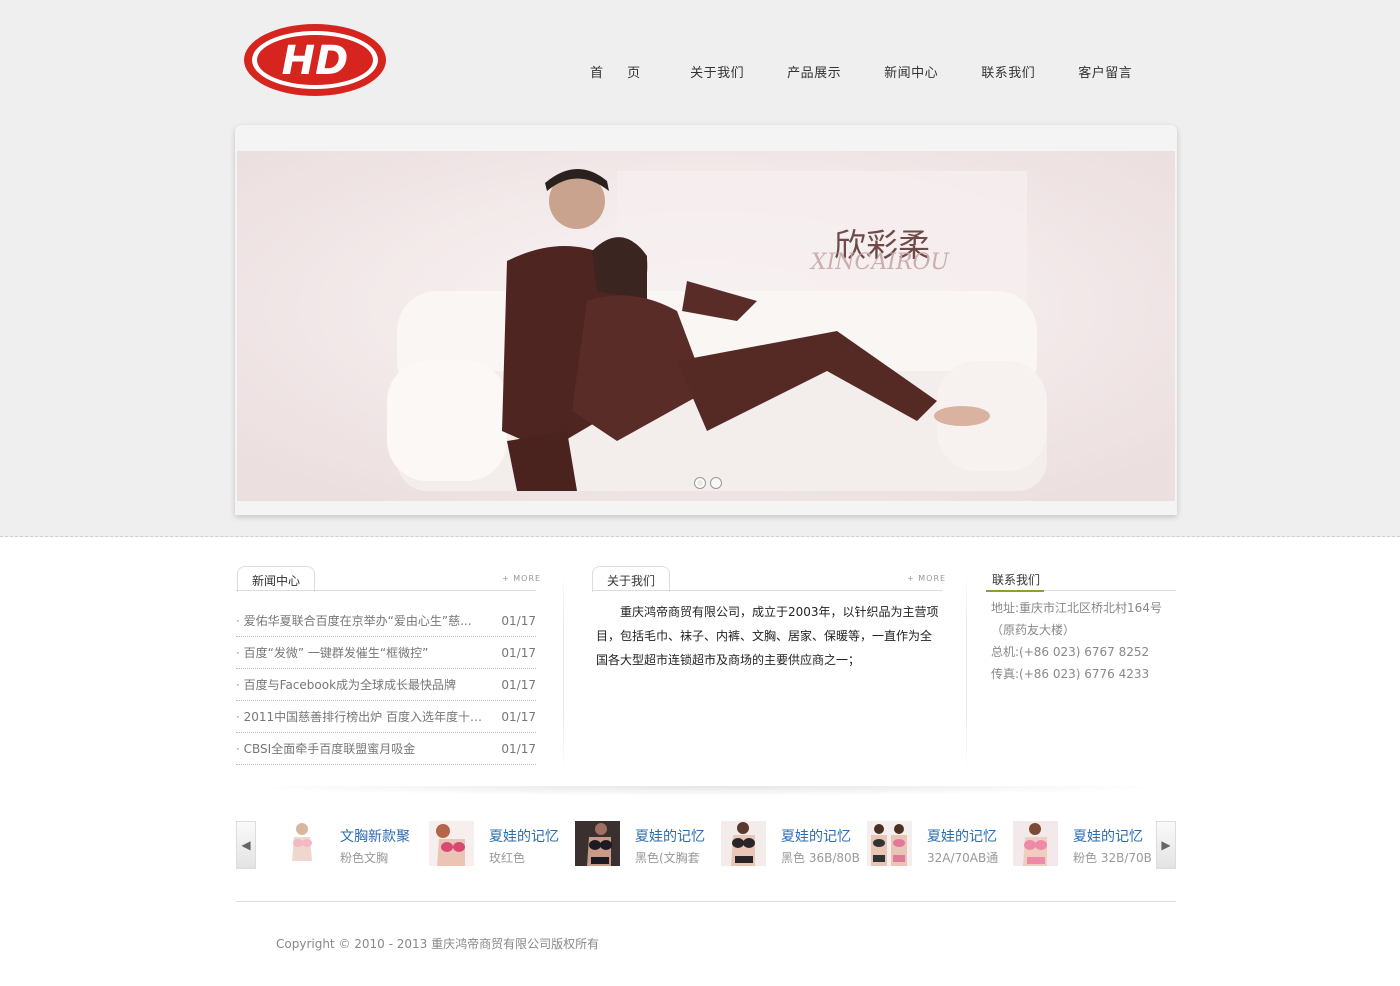 The height and width of the screenshot is (986, 1400). Describe the element at coordinates (375, 837) in the screenshot. I see `product-name: 文胸新款聚` at that location.